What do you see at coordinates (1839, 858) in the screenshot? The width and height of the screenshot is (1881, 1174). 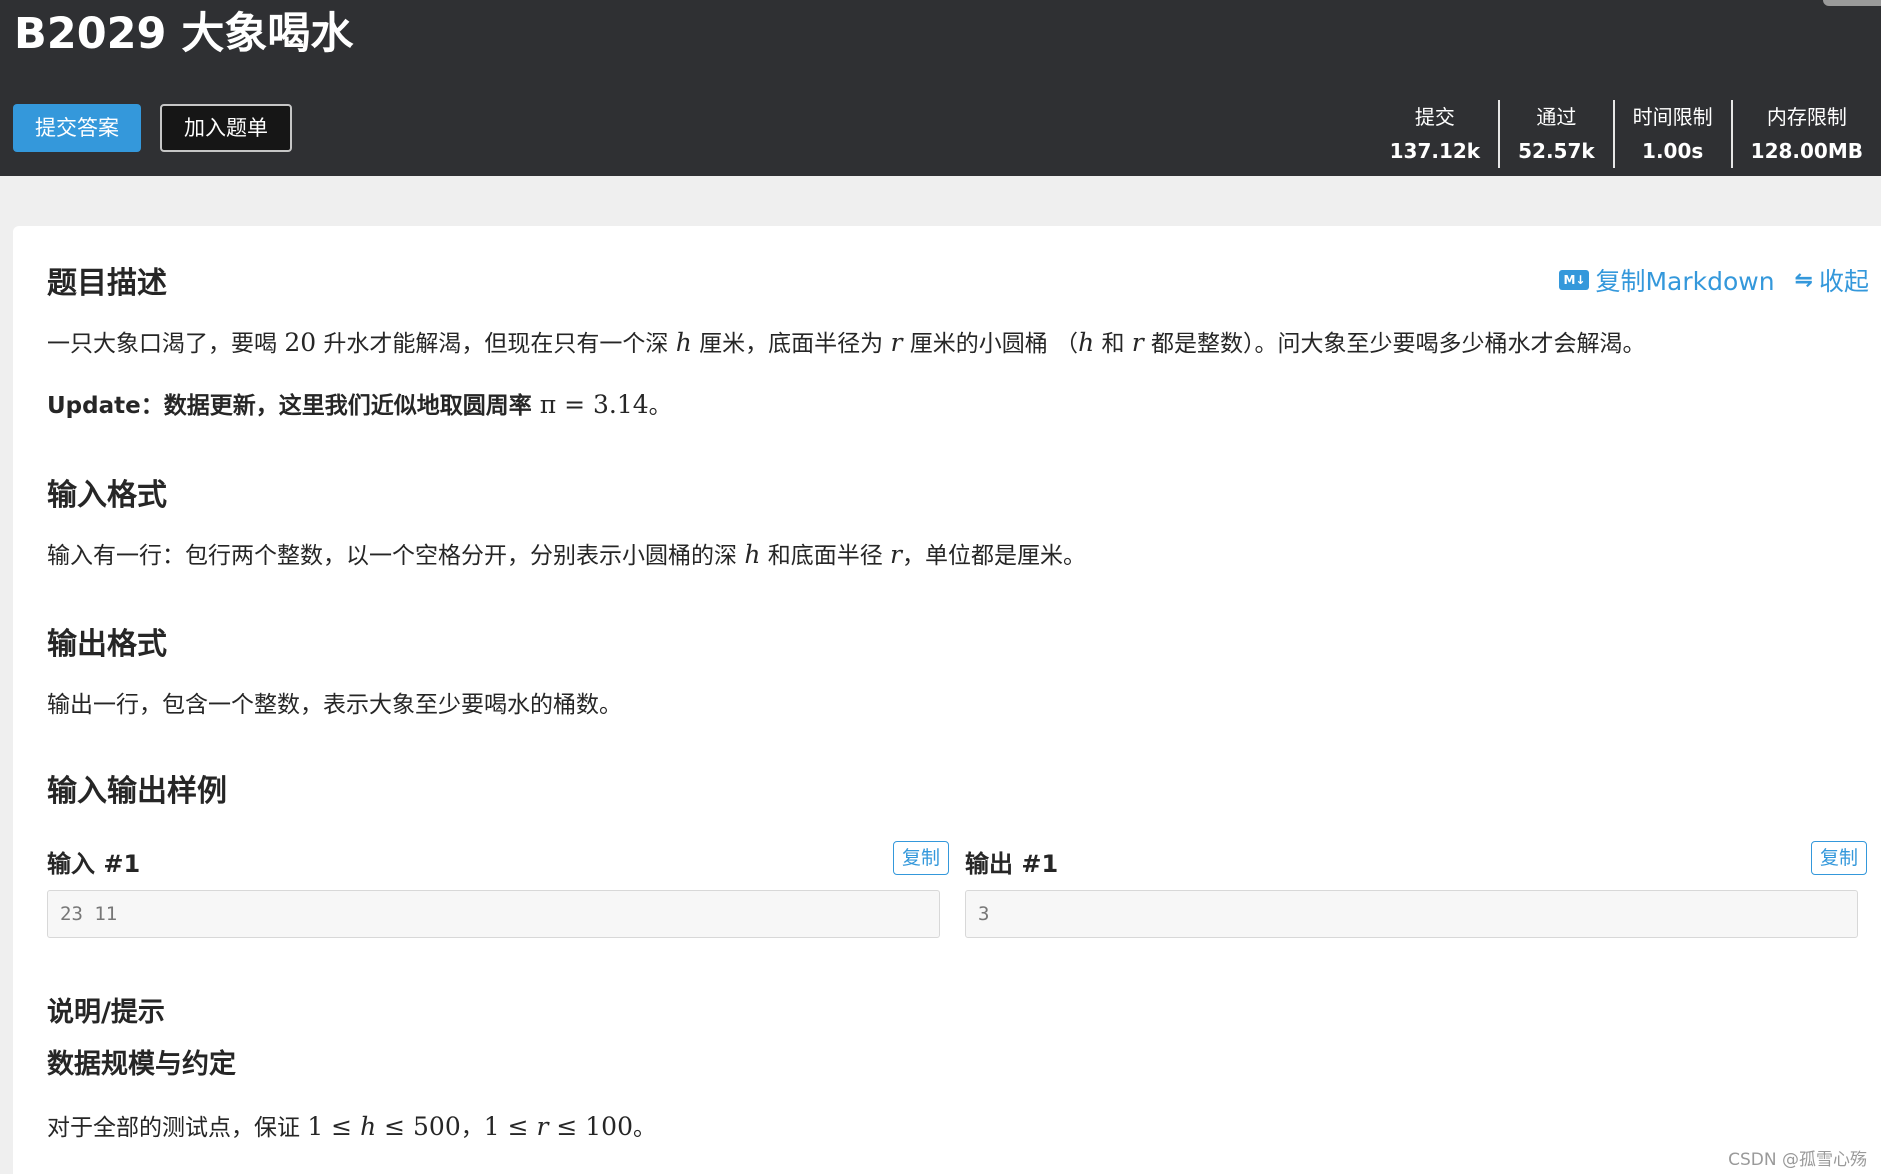 I see `copy-output-button: 复制` at bounding box center [1839, 858].